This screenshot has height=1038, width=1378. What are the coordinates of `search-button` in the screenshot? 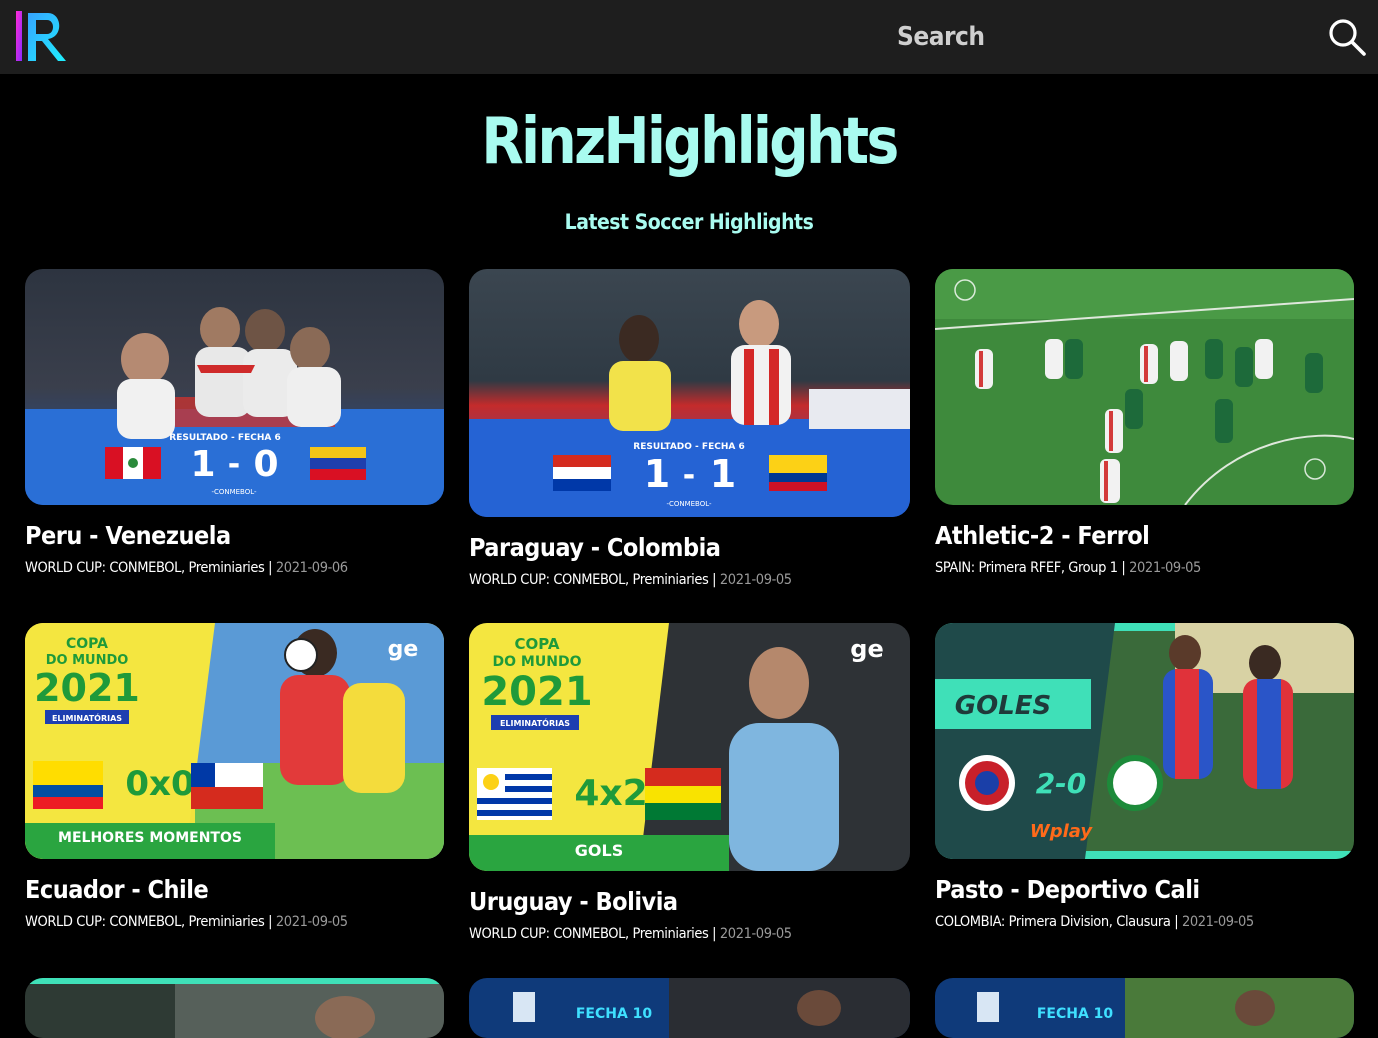 It's located at (1347, 37).